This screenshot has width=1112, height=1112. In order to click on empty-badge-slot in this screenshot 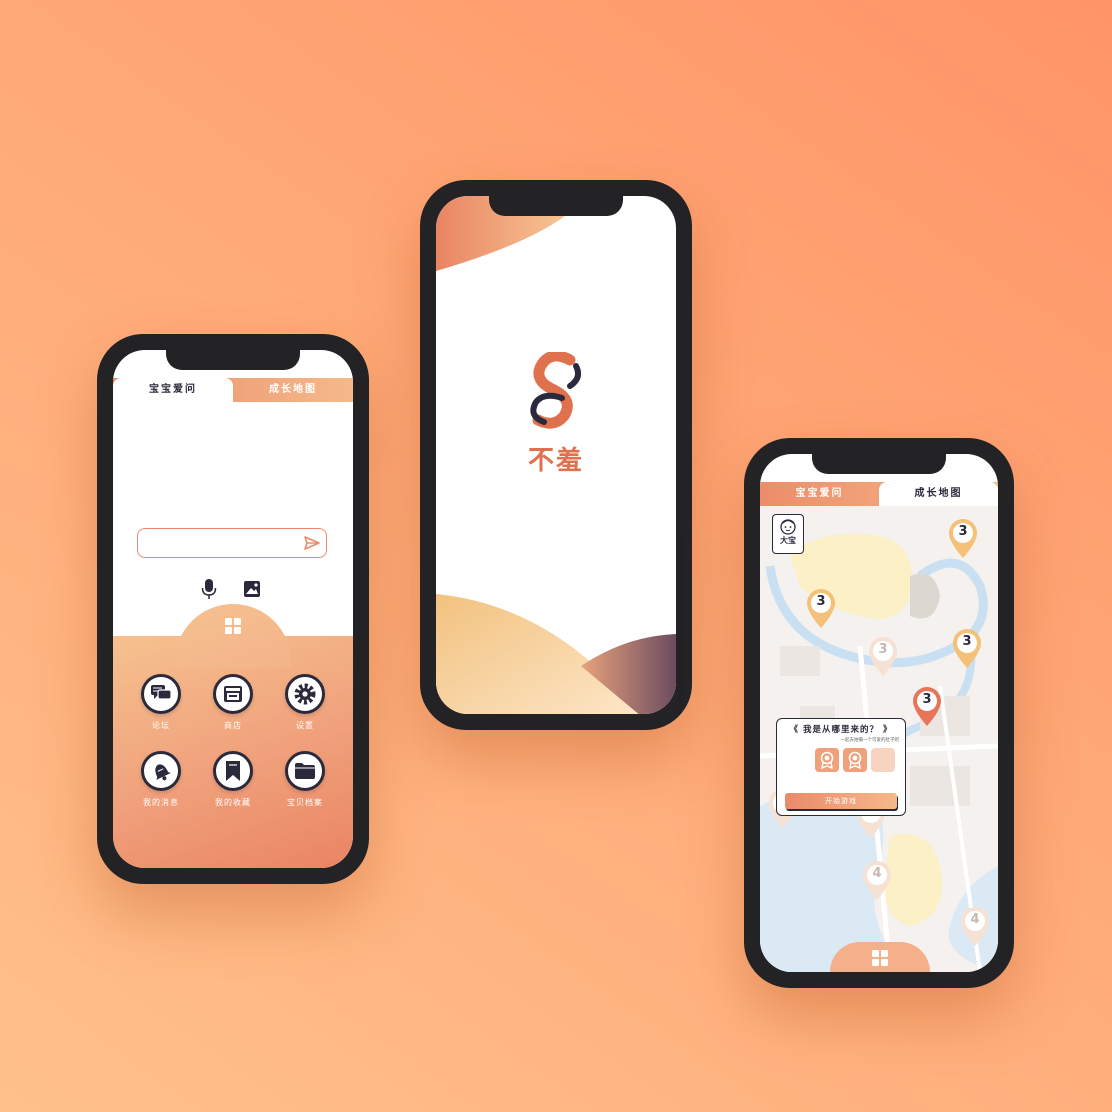, I will do `click(883, 760)`.